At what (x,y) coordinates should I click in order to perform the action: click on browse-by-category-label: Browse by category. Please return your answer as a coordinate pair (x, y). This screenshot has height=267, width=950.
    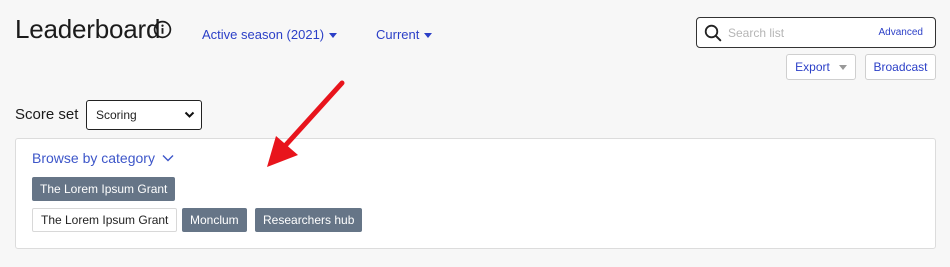
    Looking at the image, I should click on (93, 158).